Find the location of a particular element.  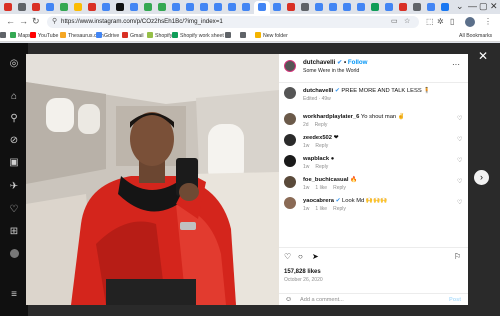

apps-grid-icon is located at coordinates (4, 36).